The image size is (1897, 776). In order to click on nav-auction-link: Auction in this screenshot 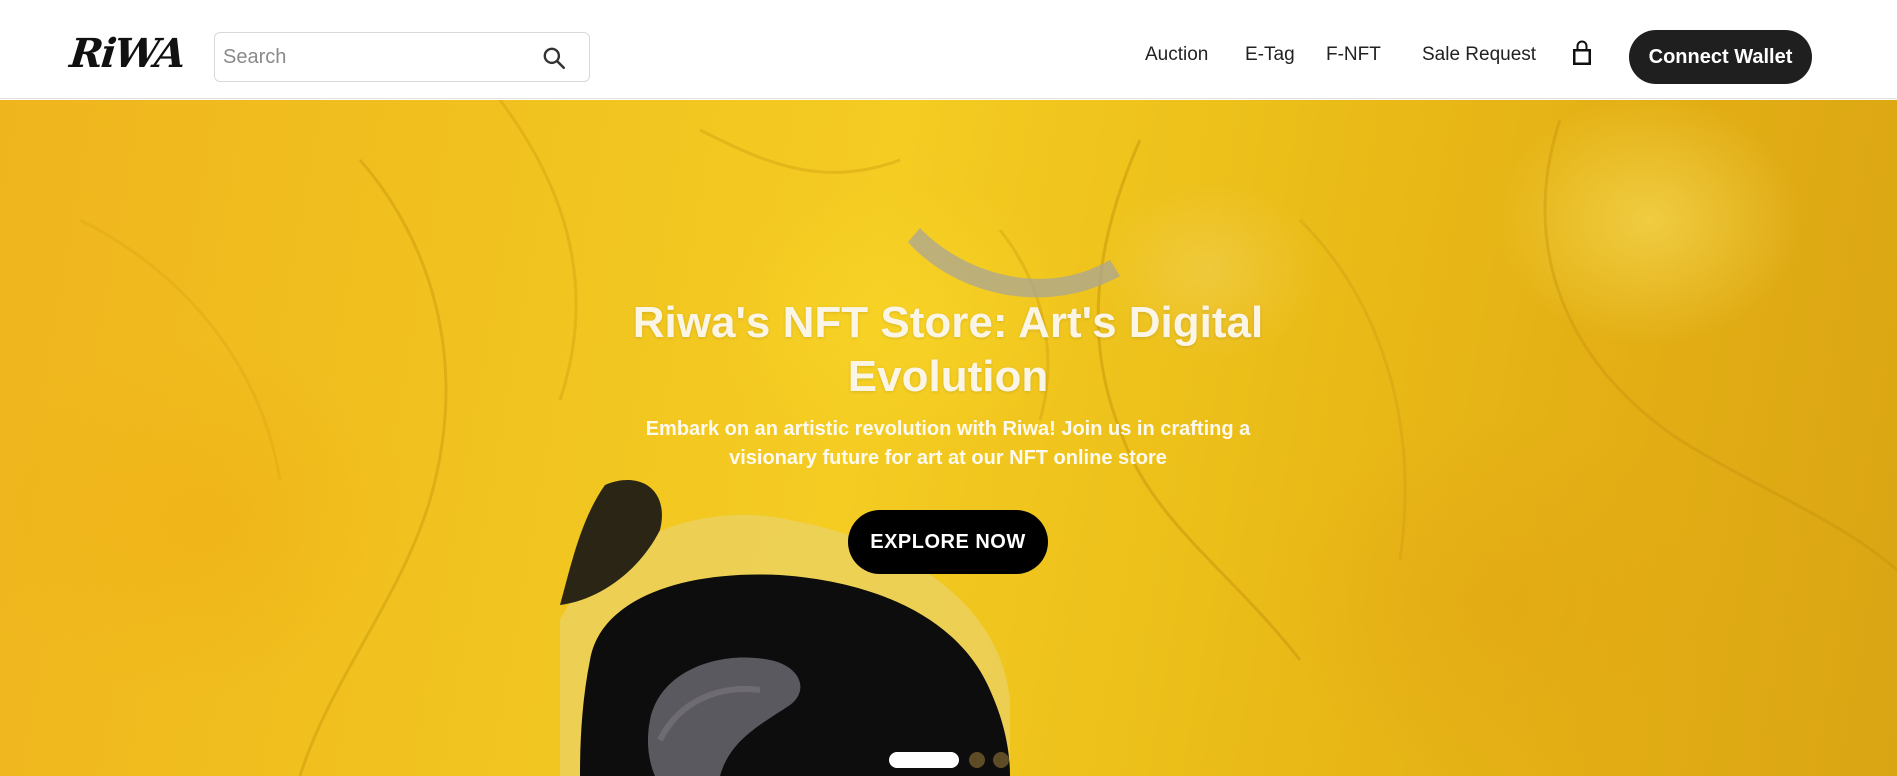, I will do `click(1176, 55)`.